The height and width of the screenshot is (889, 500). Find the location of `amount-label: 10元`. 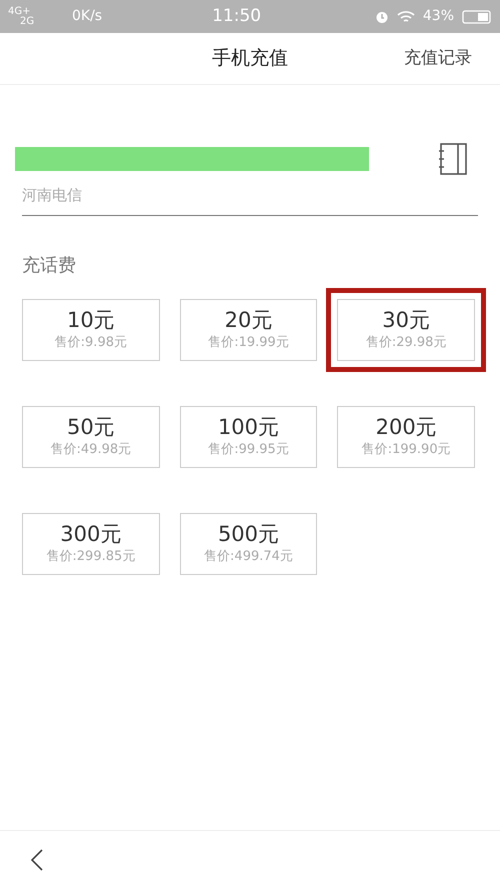

amount-label: 10元 is located at coordinates (90, 320).